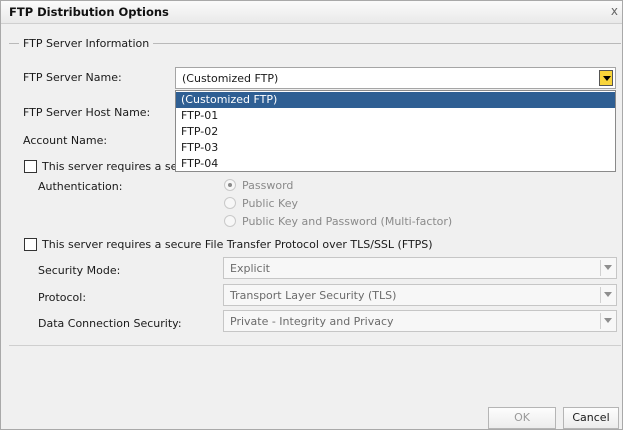 This screenshot has height=430, width=623. I want to click on dropdown-option-ftp-01: FTP-01, so click(395, 116).